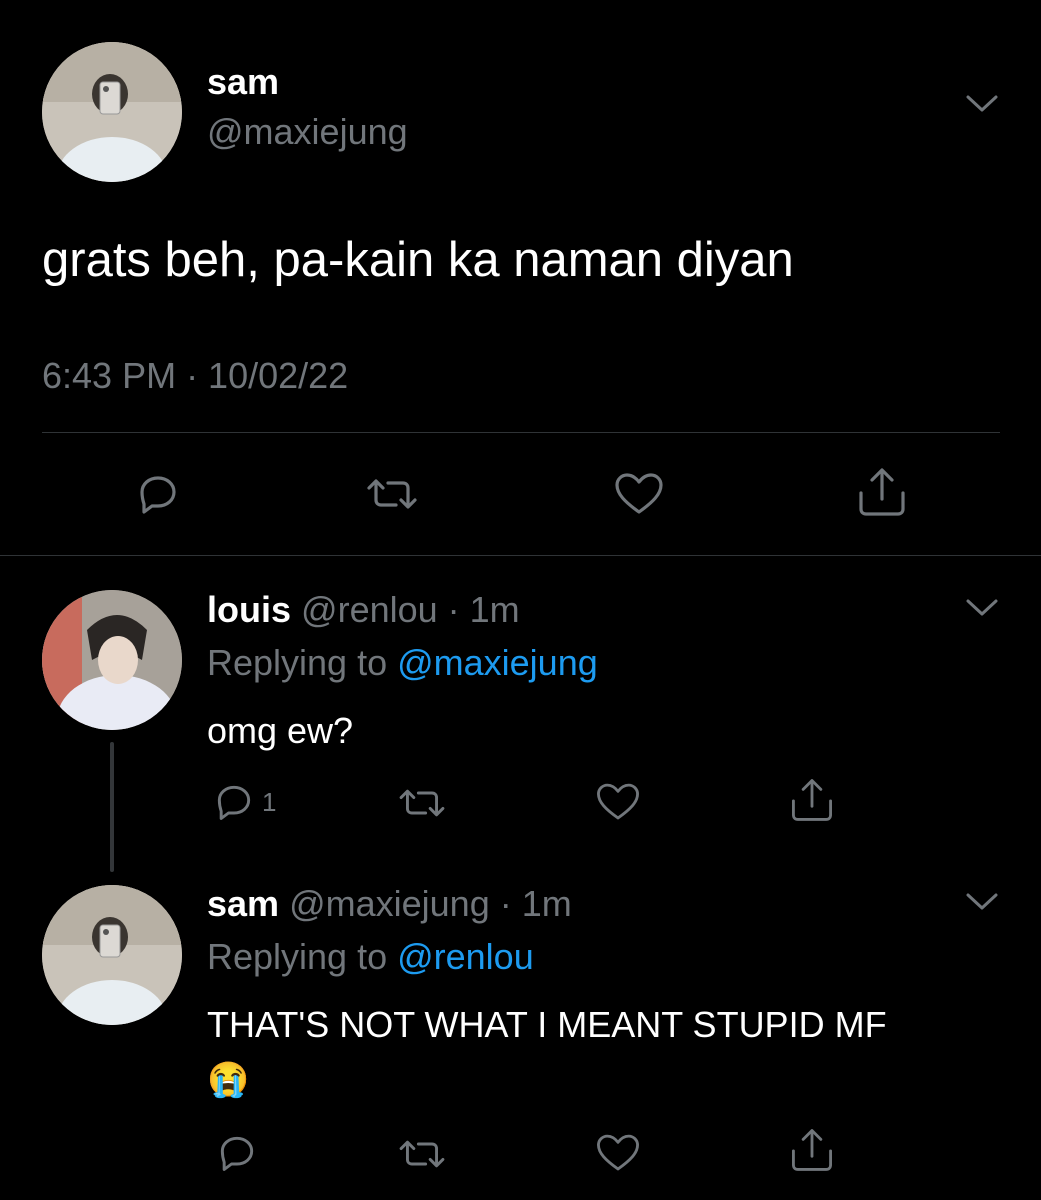 The height and width of the screenshot is (1200, 1041). I want to click on main-tweet-timestamp: 6:43 PM · 10/02/22, so click(195, 376).